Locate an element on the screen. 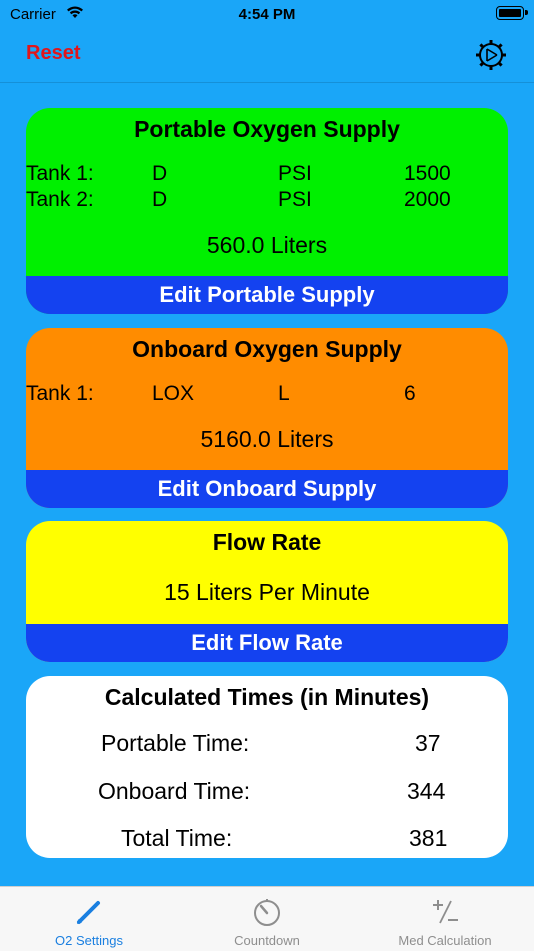  tab-countdown: Countdown is located at coordinates (267, 919).